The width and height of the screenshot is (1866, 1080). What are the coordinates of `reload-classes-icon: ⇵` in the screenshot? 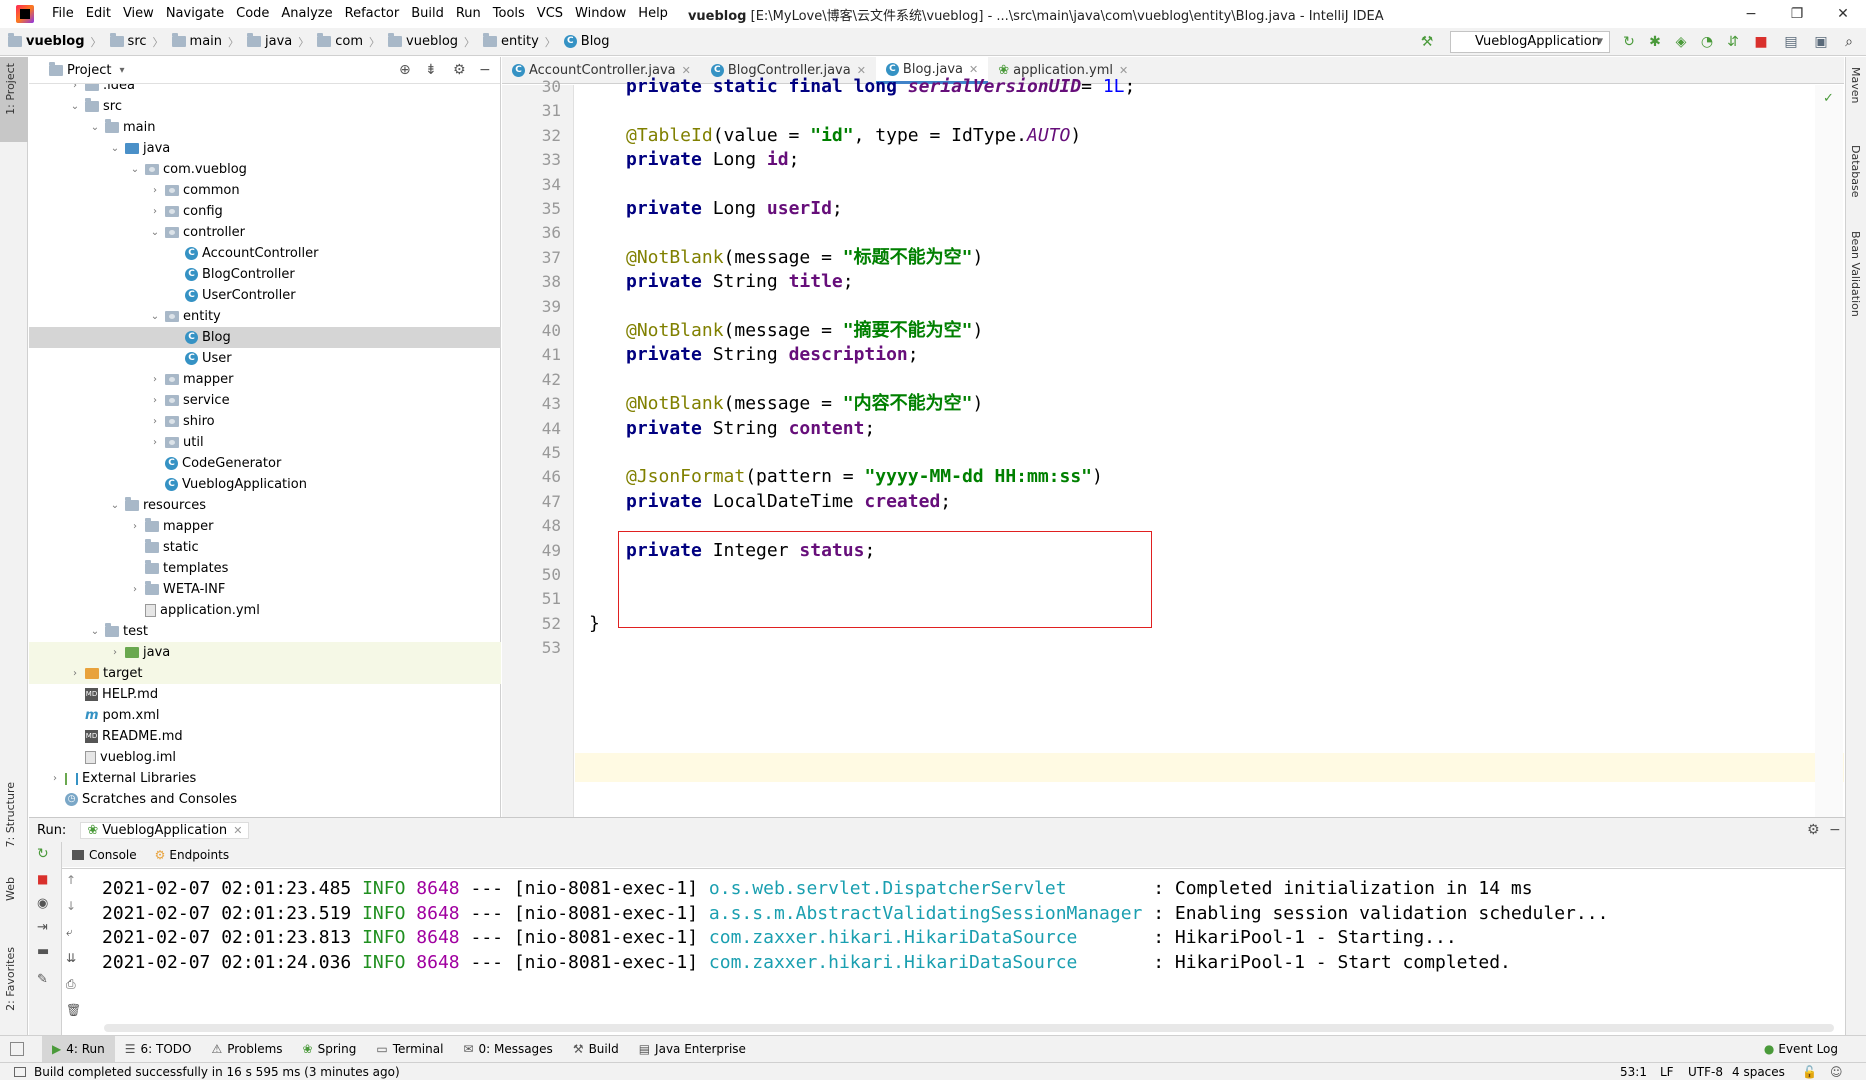 It's located at (1733, 42).